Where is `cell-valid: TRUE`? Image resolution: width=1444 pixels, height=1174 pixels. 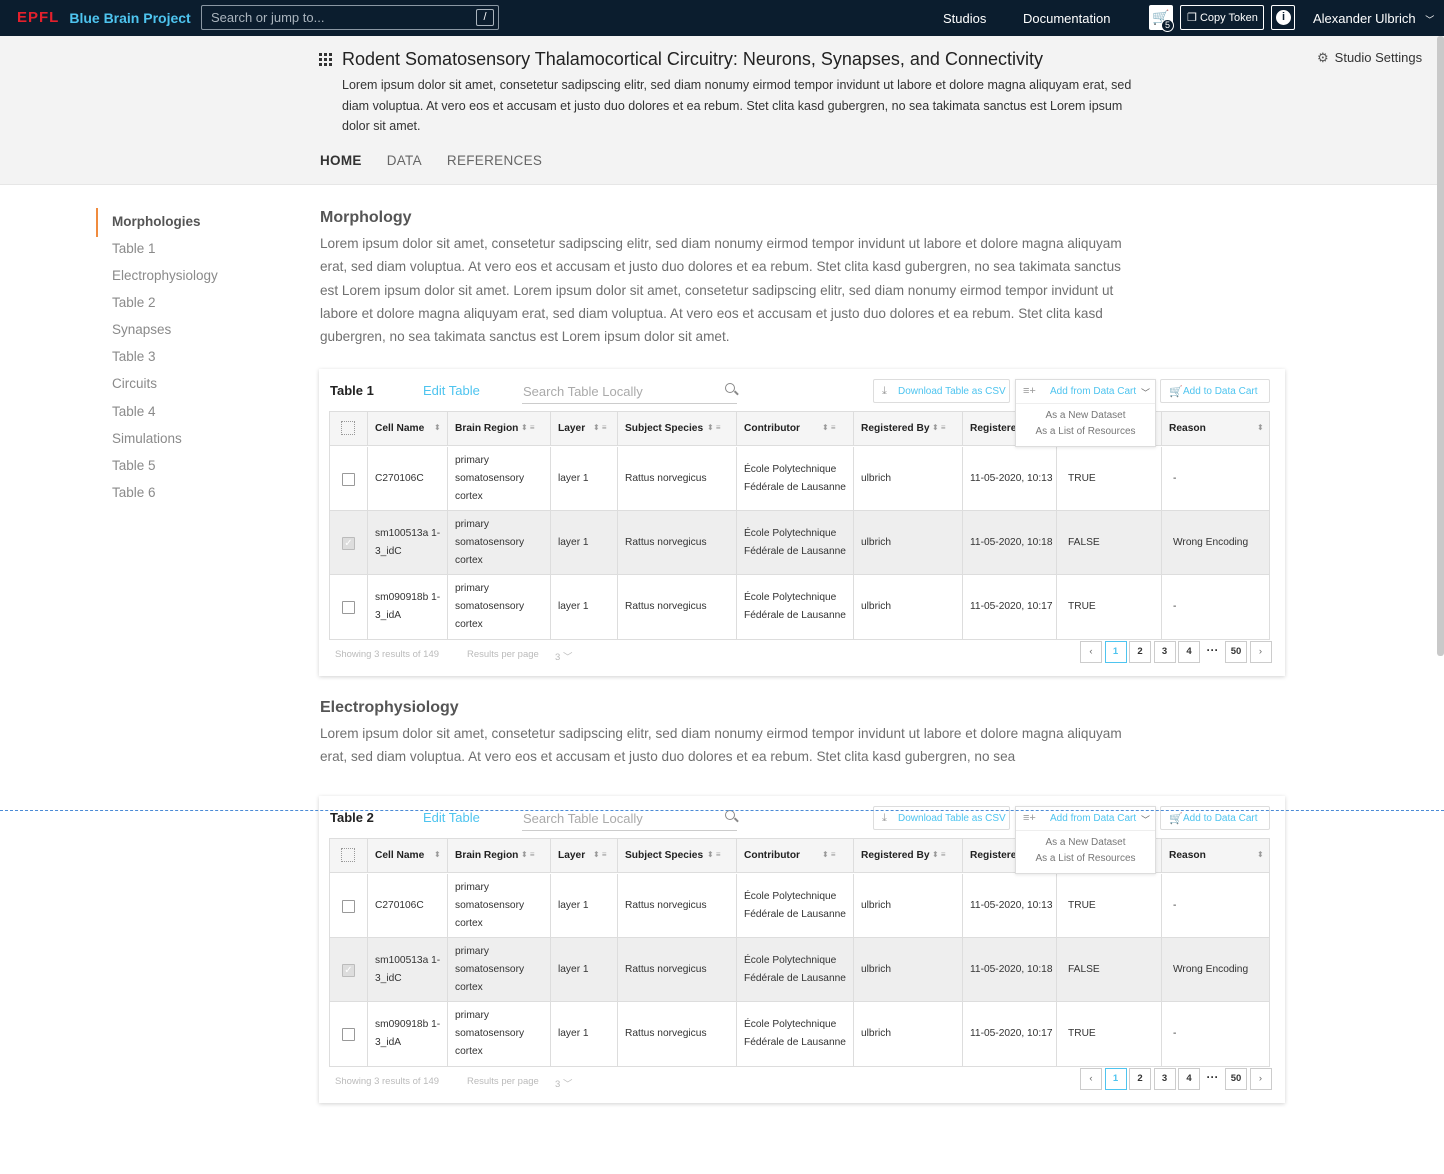 cell-valid: TRUE is located at coordinates (1109, 479).